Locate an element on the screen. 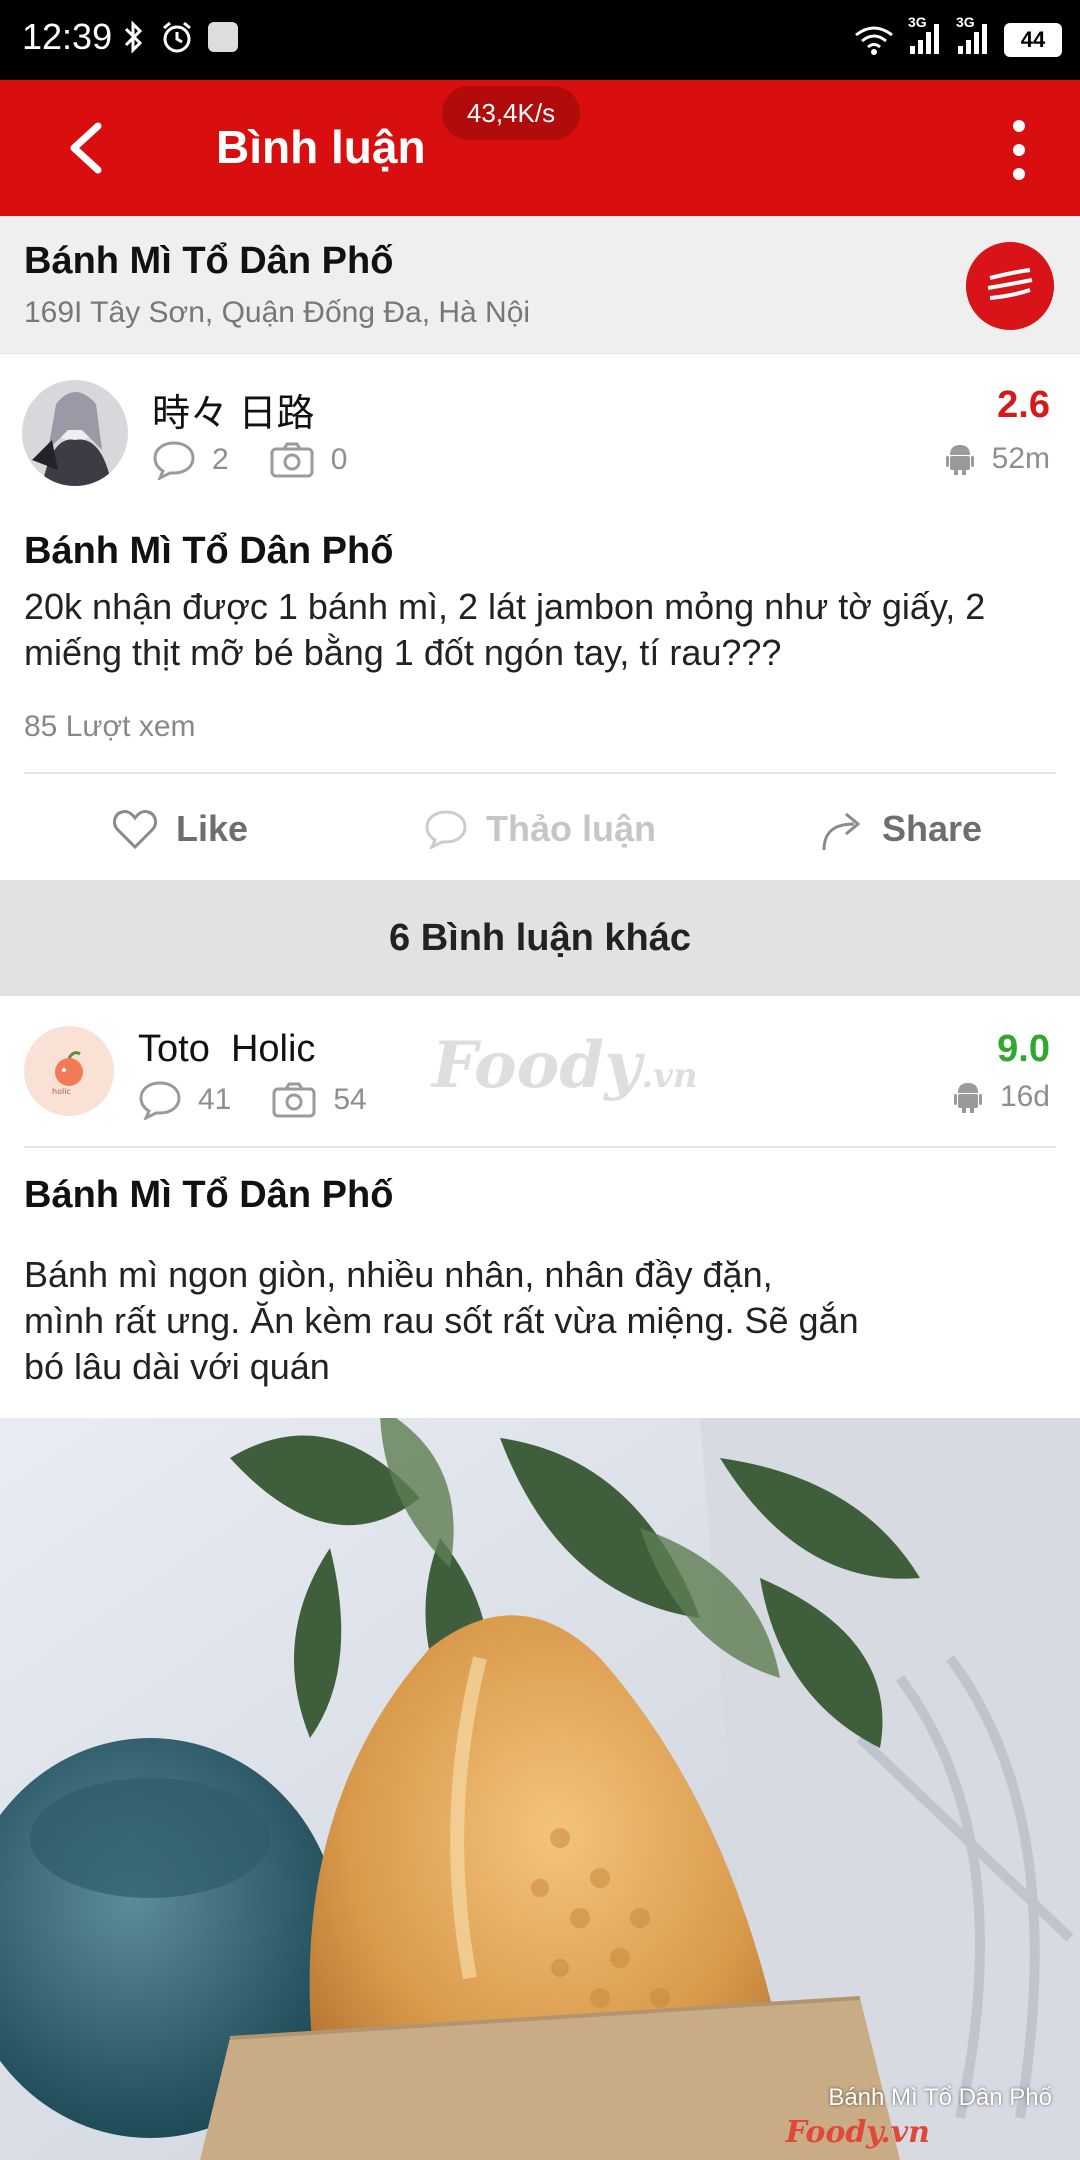 This screenshot has height=2160, width=1080. page-title: Bình luận is located at coordinates (321, 147).